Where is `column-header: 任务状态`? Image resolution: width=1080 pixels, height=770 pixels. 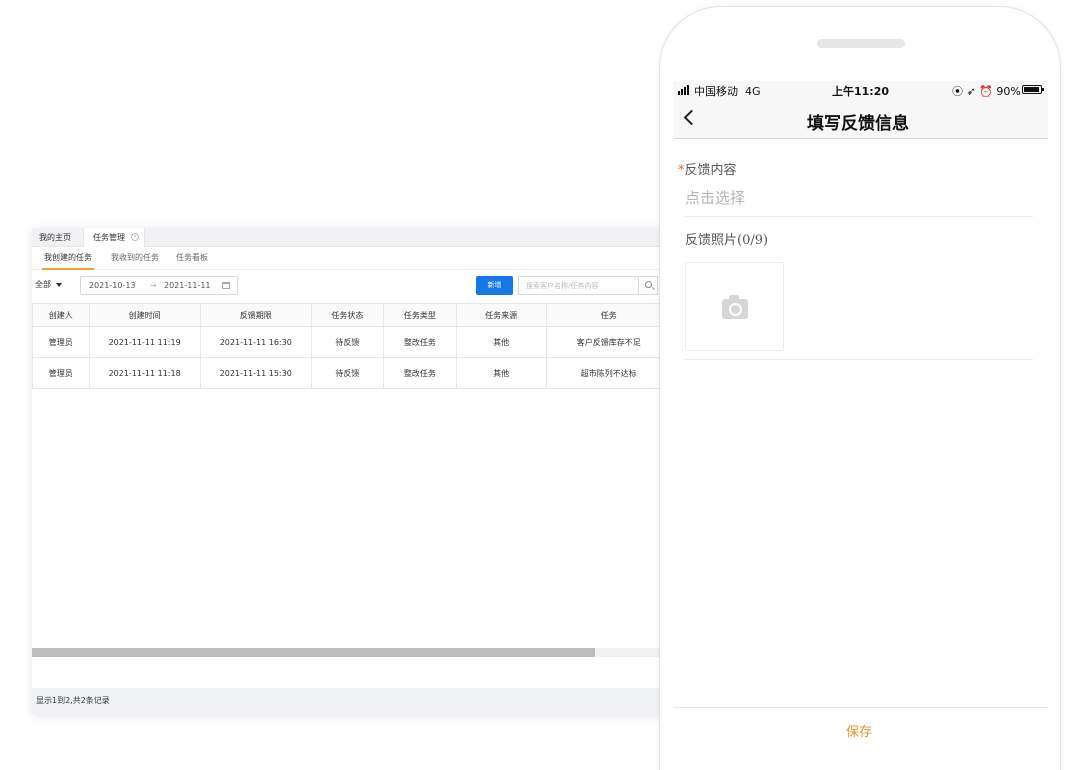
column-header: 任务状态 is located at coordinates (347, 315).